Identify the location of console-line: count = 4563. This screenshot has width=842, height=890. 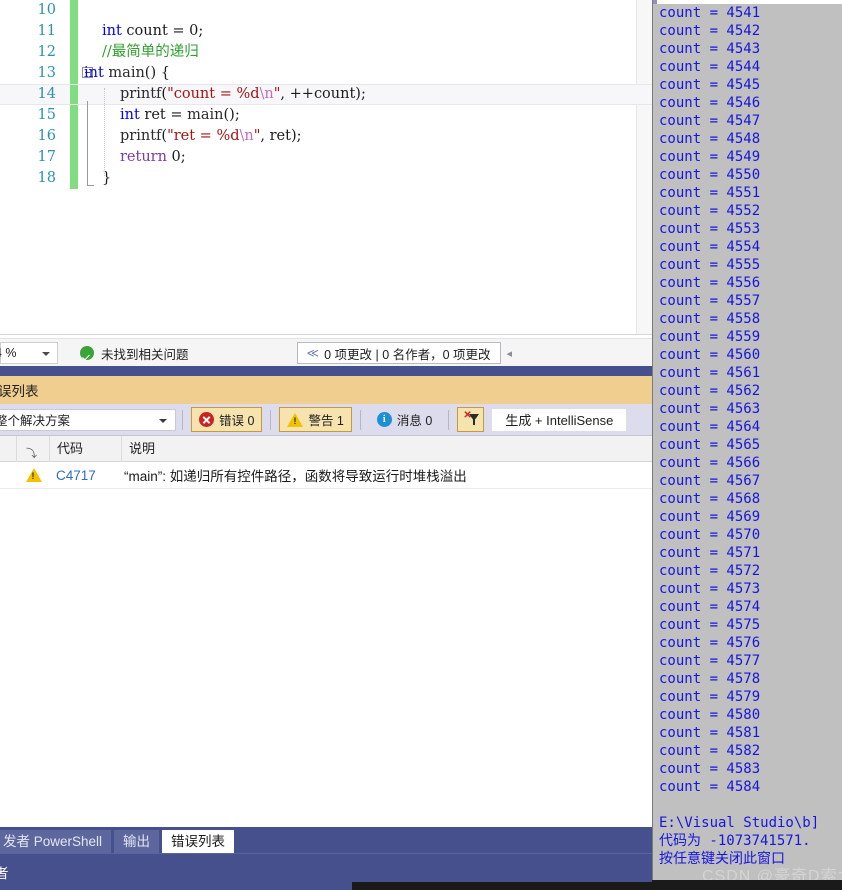
(710, 409).